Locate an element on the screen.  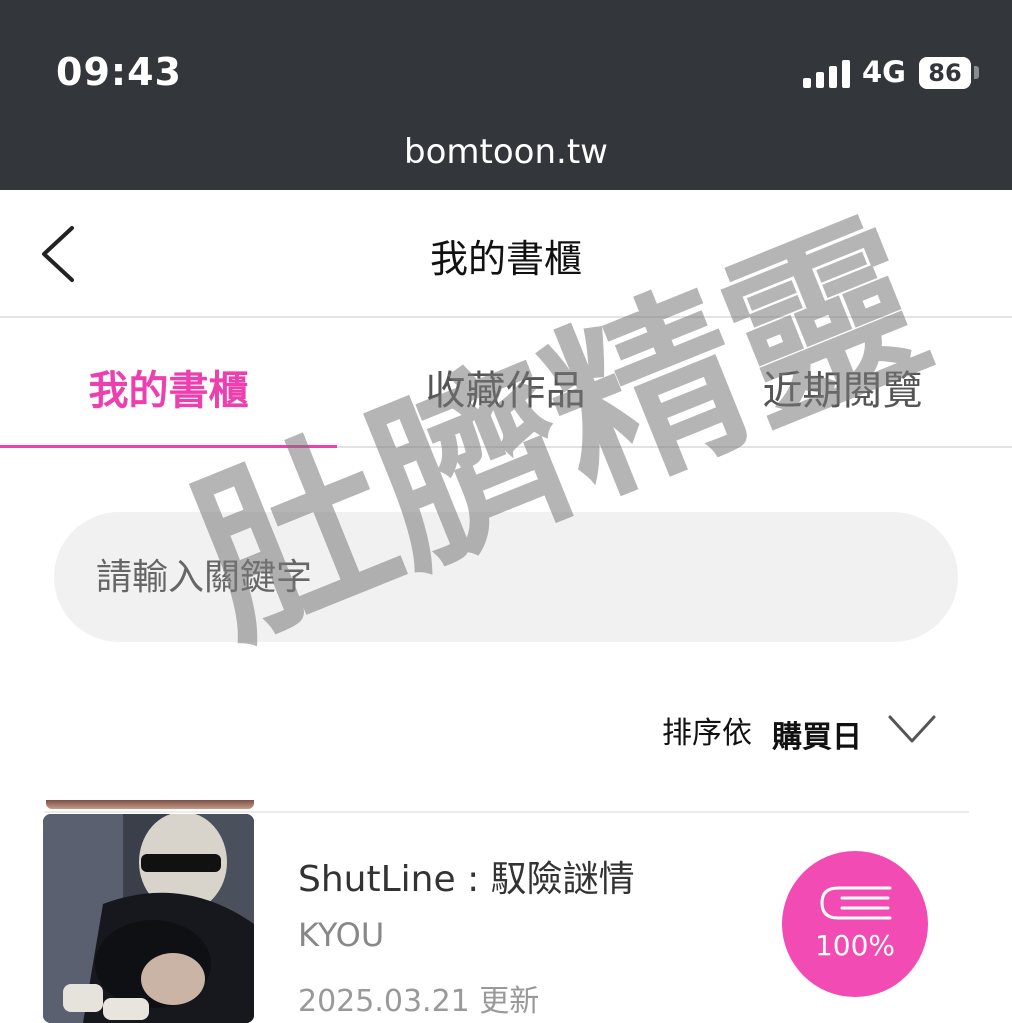
cover-art is located at coordinates (148, 918).